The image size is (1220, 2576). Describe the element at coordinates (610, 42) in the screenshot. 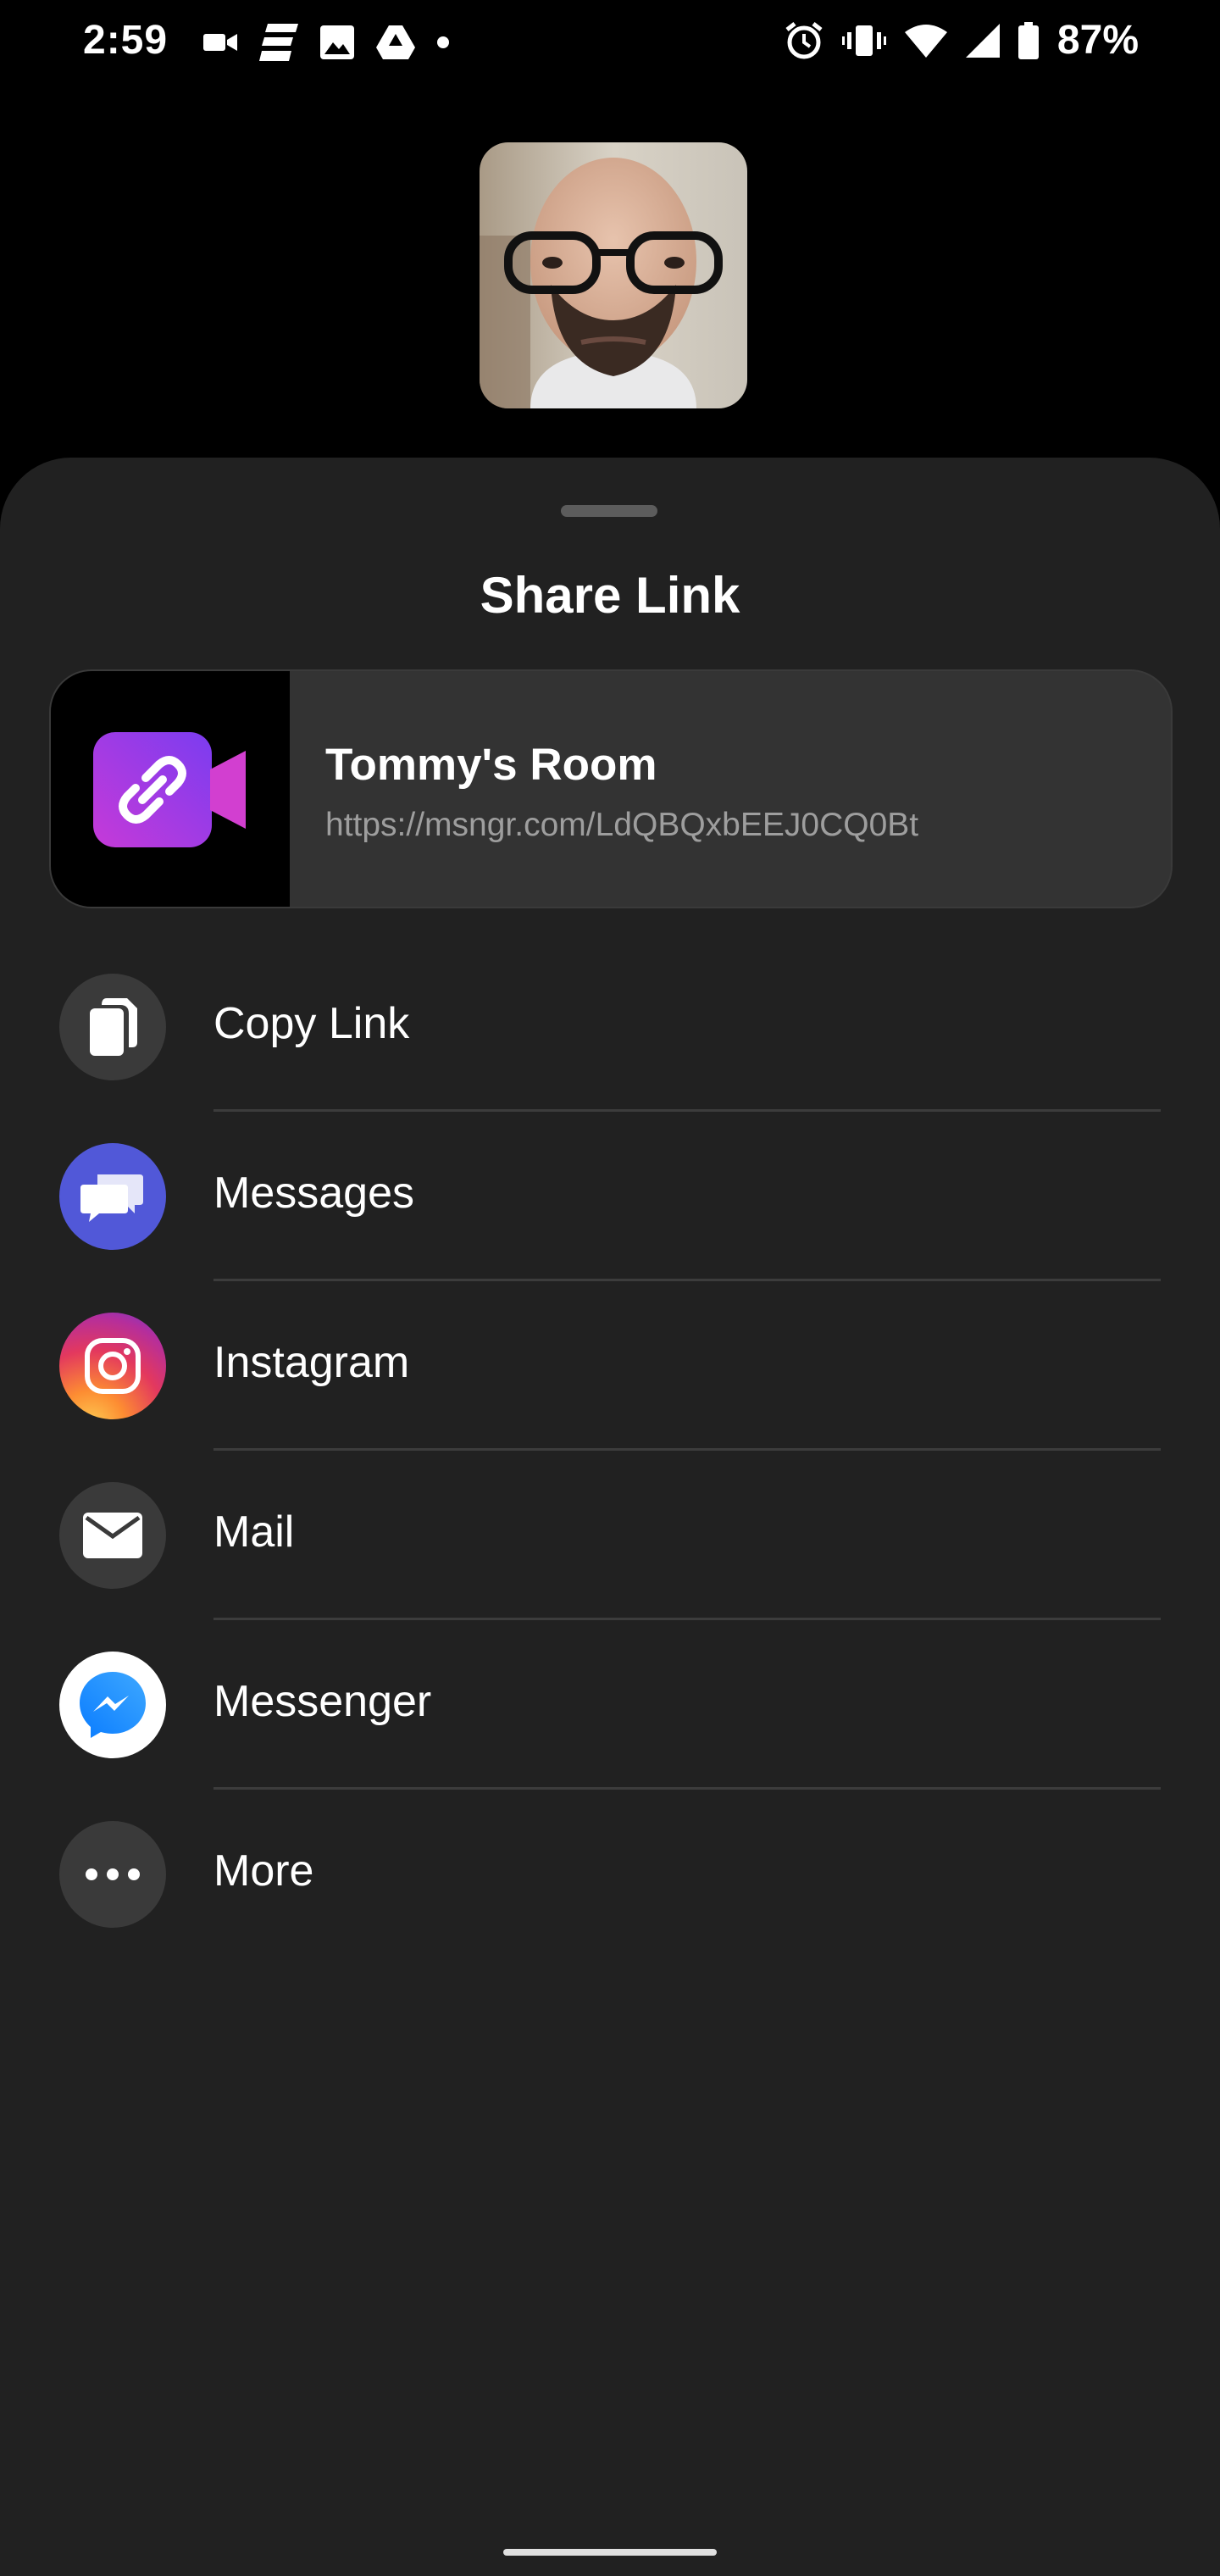

I see `status-bar: 2:59 87%` at that location.